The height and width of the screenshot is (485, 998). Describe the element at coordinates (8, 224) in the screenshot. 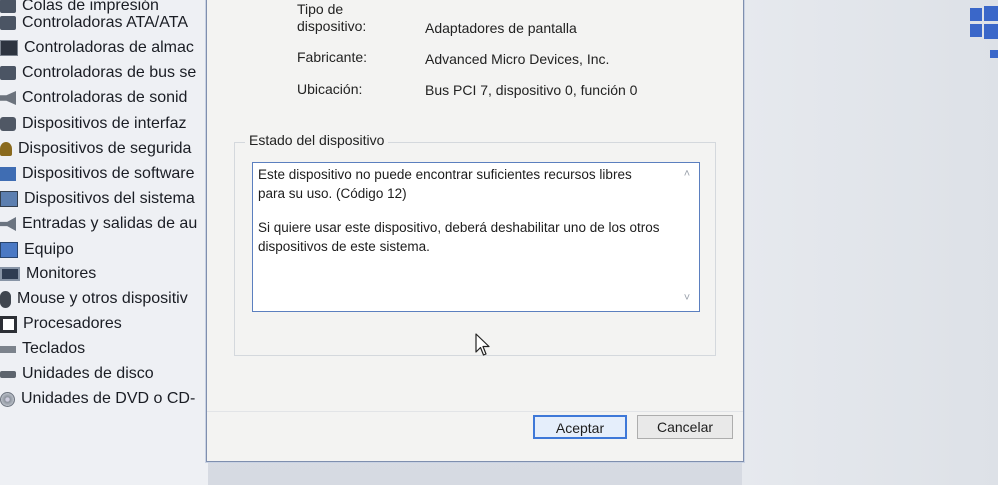

I see `audio-io-icon` at that location.